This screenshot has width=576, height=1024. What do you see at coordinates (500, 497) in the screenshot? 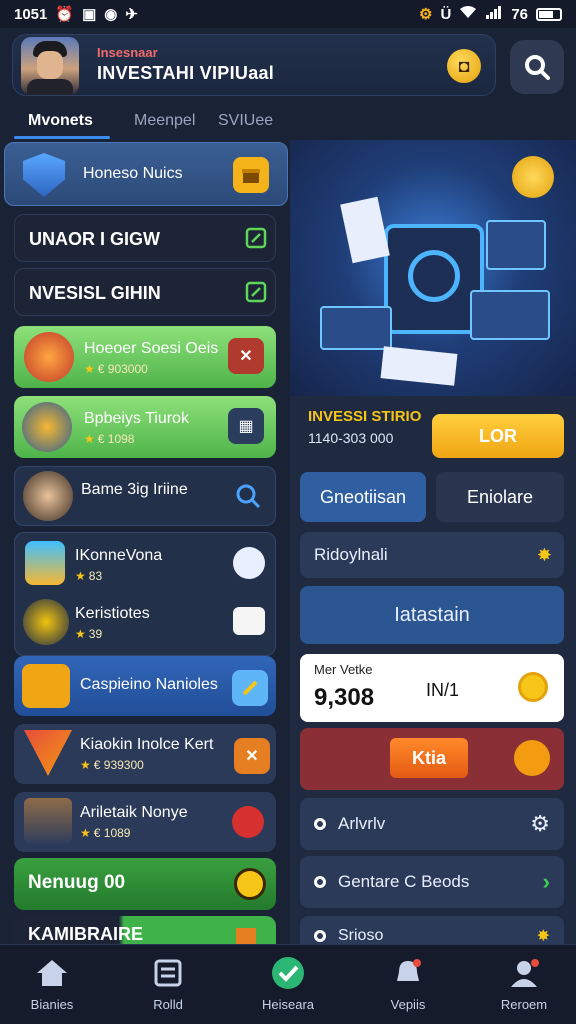
I see `eniolare-button: Eniolare` at bounding box center [500, 497].